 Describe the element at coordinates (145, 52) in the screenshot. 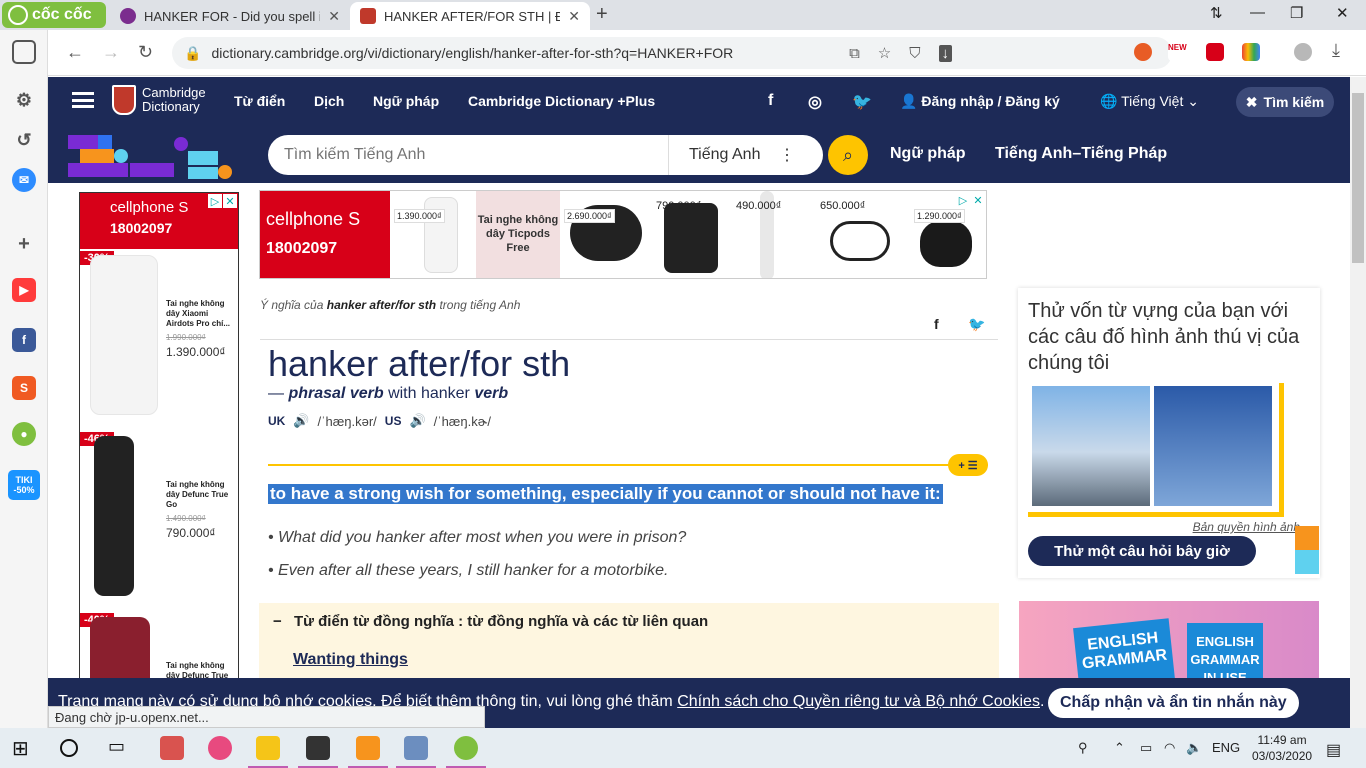

I see `reload-icon: ↻` at that location.